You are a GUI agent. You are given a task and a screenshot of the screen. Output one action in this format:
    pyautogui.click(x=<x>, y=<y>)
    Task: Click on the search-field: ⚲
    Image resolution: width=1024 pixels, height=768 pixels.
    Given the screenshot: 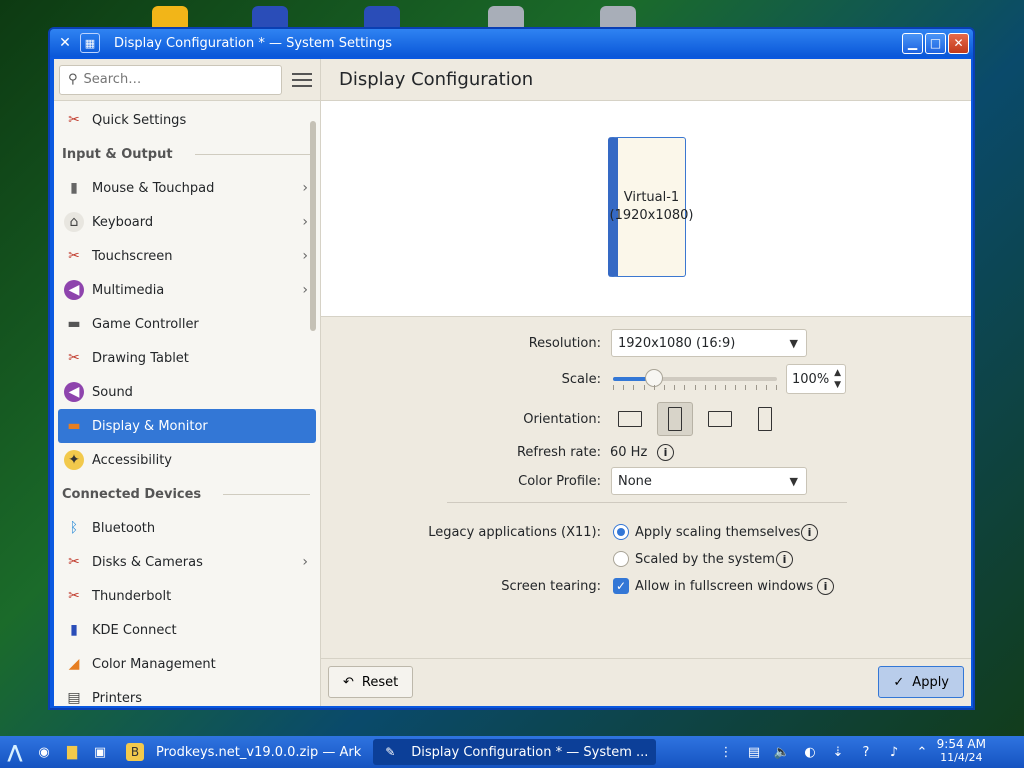 What is the action you would take?
    pyautogui.click(x=170, y=79)
    